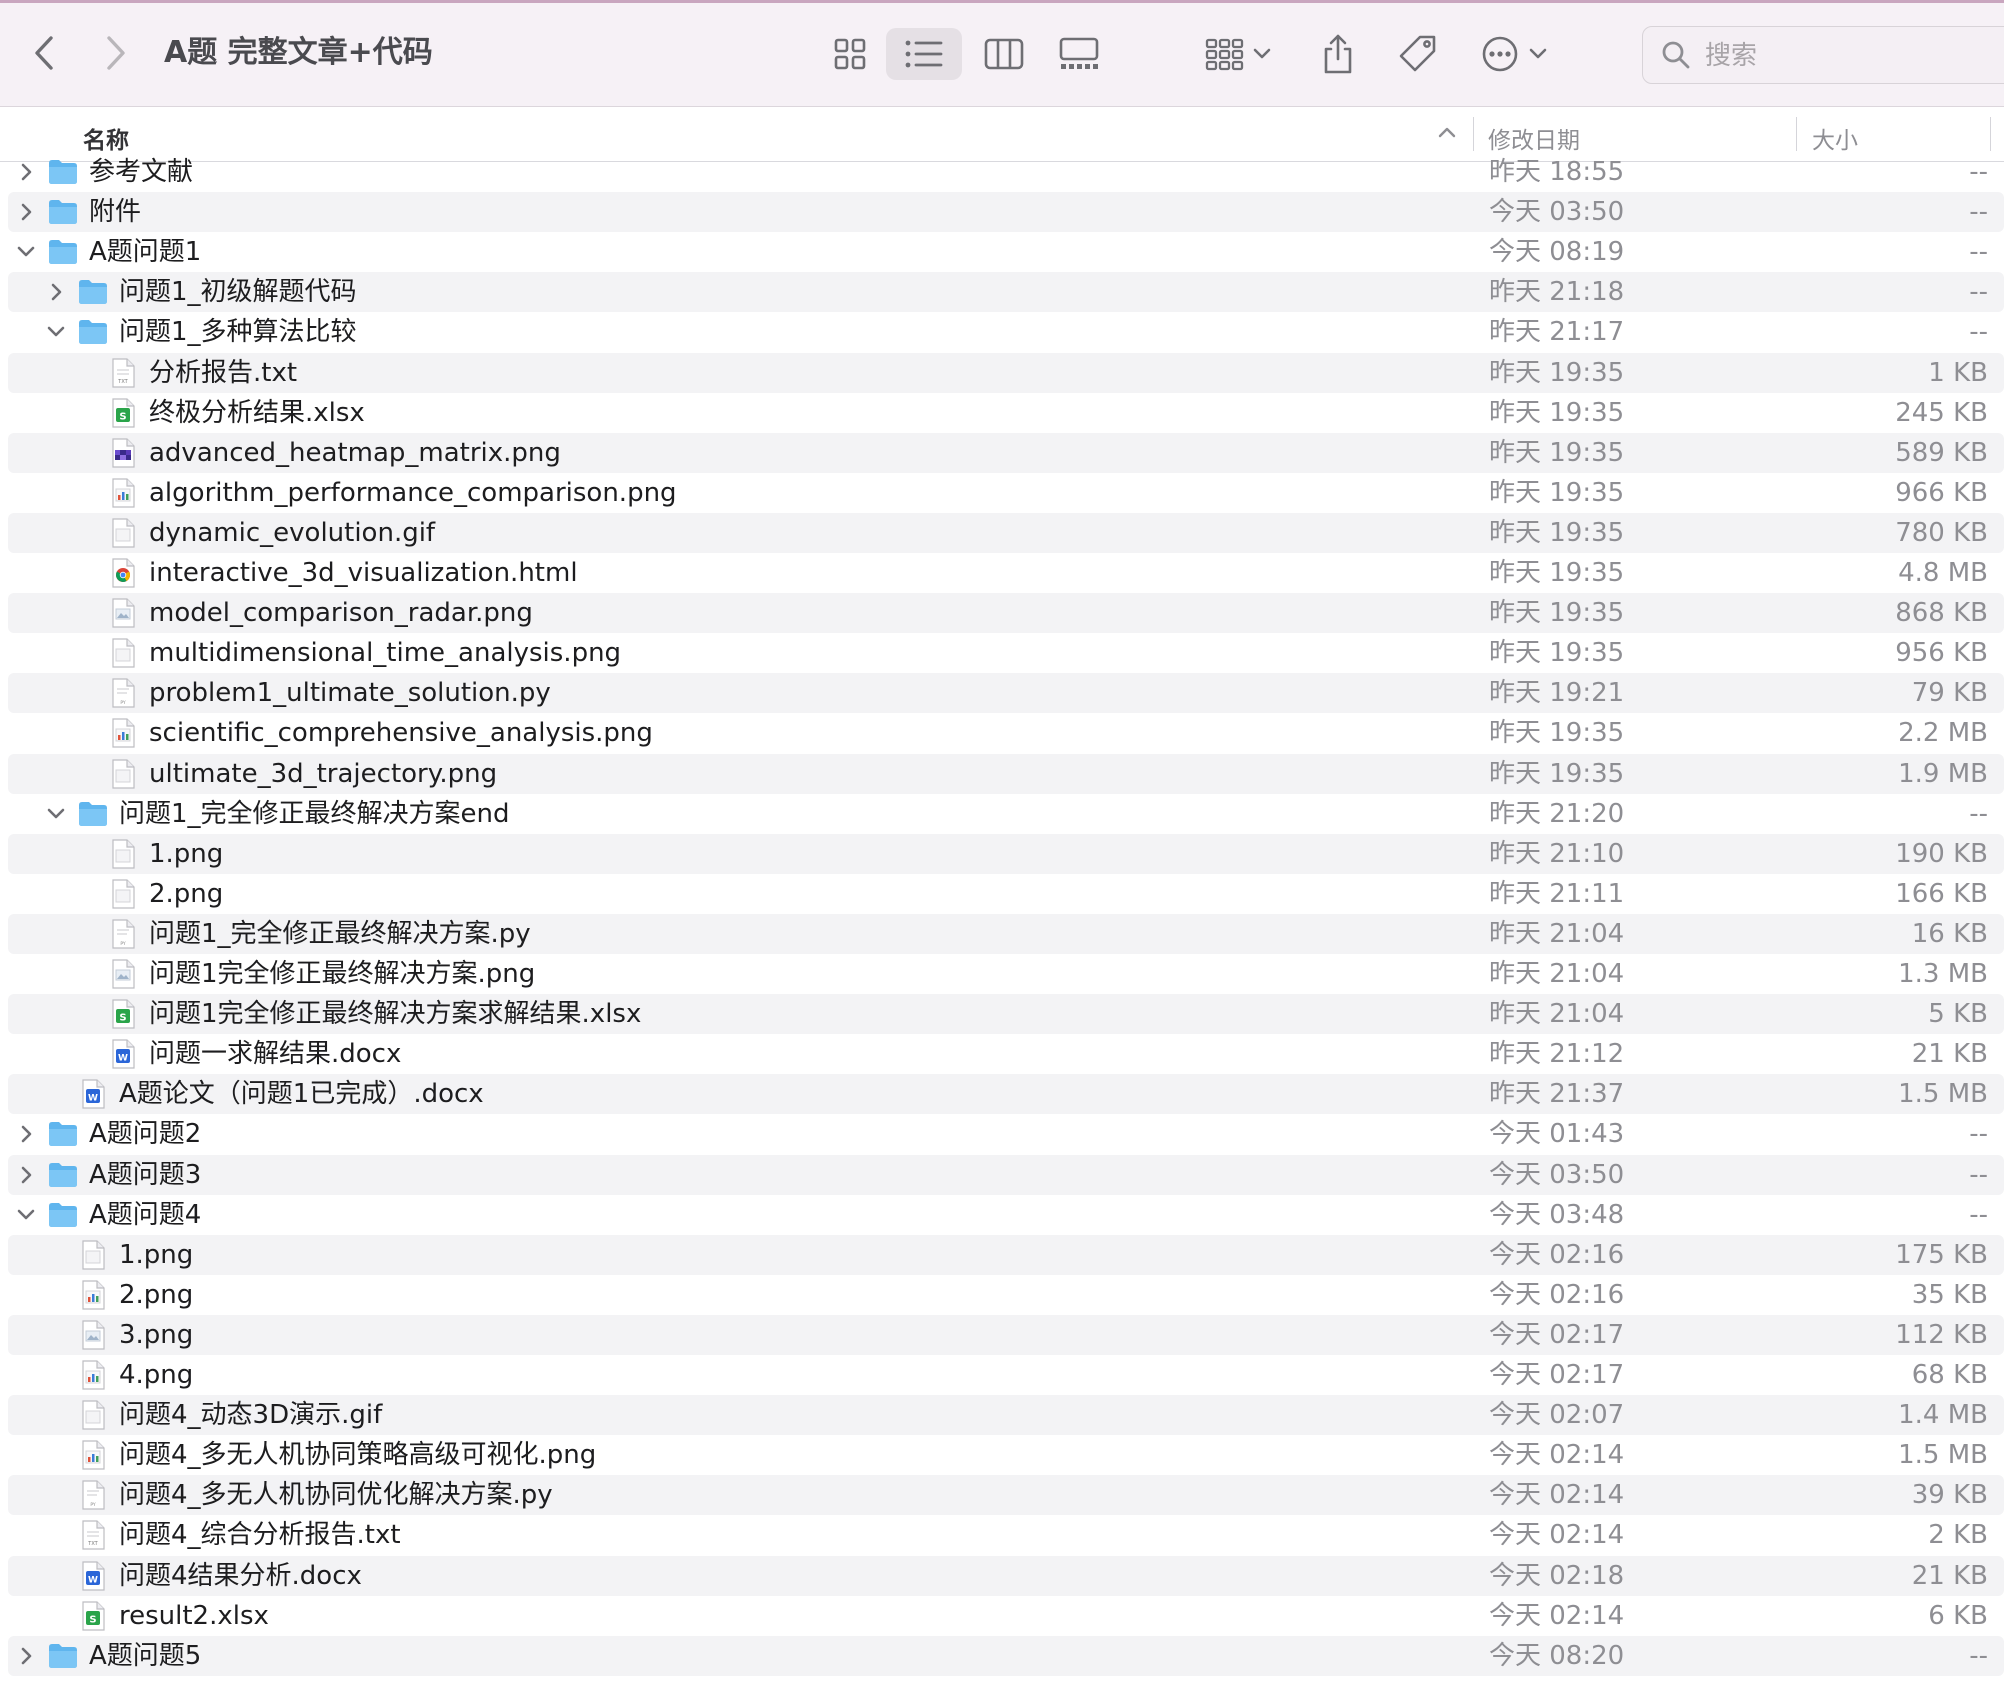  What do you see at coordinates (413, 492) in the screenshot?
I see `file-name: algorithm_performance_comparison.png` at bounding box center [413, 492].